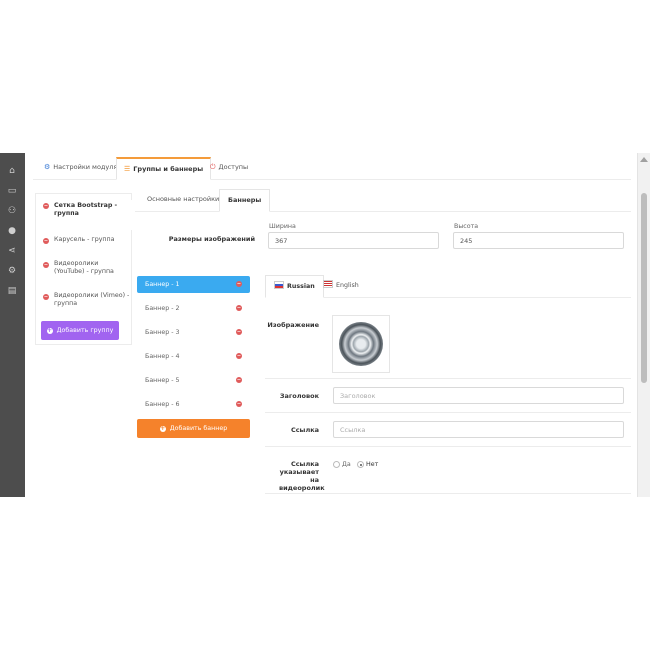 This screenshot has height=650, width=650. What do you see at coordinates (12, 231) in the screenshot?
I see `user-icon: ●` at bounding box center [12, 231].